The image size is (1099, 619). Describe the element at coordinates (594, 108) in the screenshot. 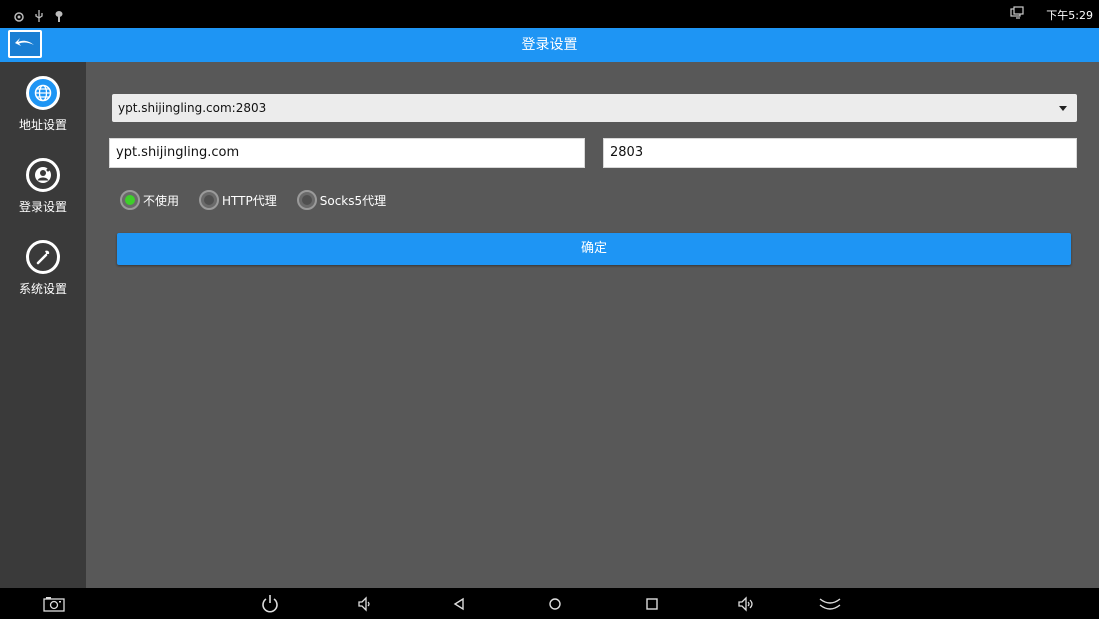

I see `server-select: ypt.shijingling.com:2803` at that location.